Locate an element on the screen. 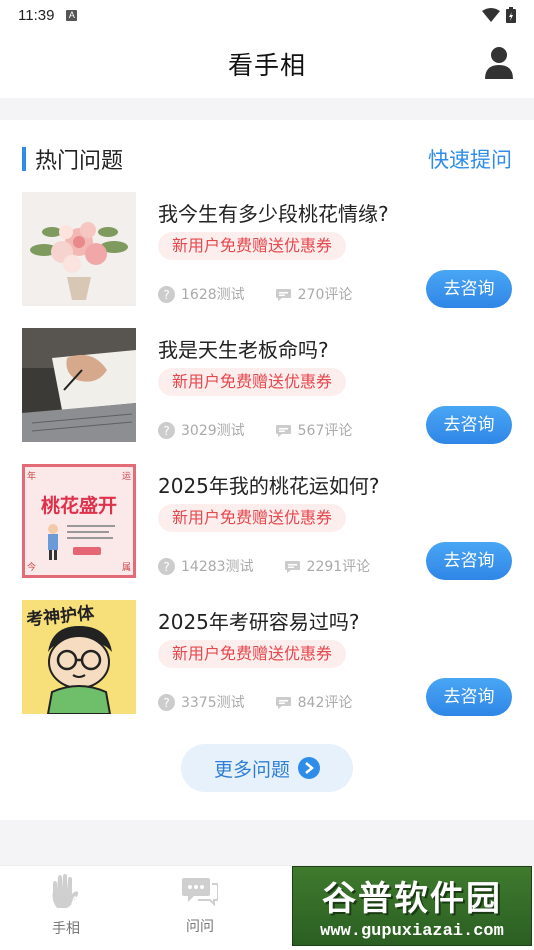 Image resolution: width=534 pixels, height=950 pixels. tests-count: 1628测试 is located at coordinates (213, 295).